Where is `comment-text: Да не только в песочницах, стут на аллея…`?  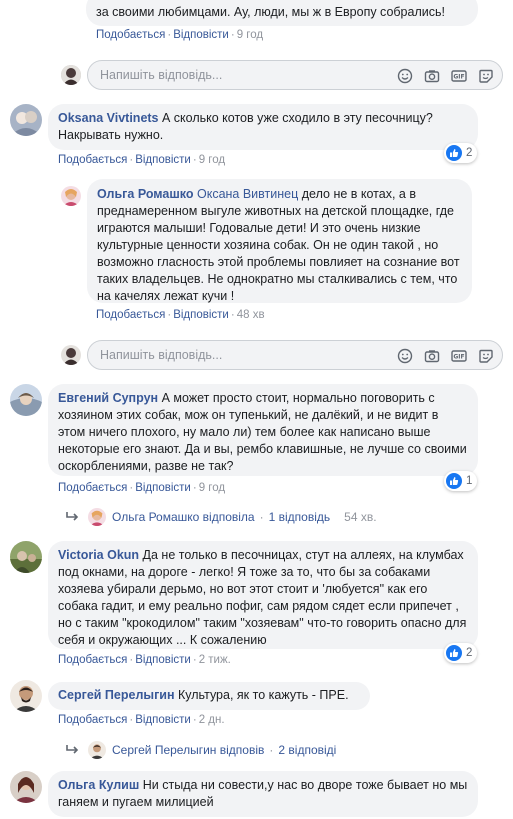
comment-text: Да не только в песочницах, стут на аллея… is located at coordinates (262, 597).